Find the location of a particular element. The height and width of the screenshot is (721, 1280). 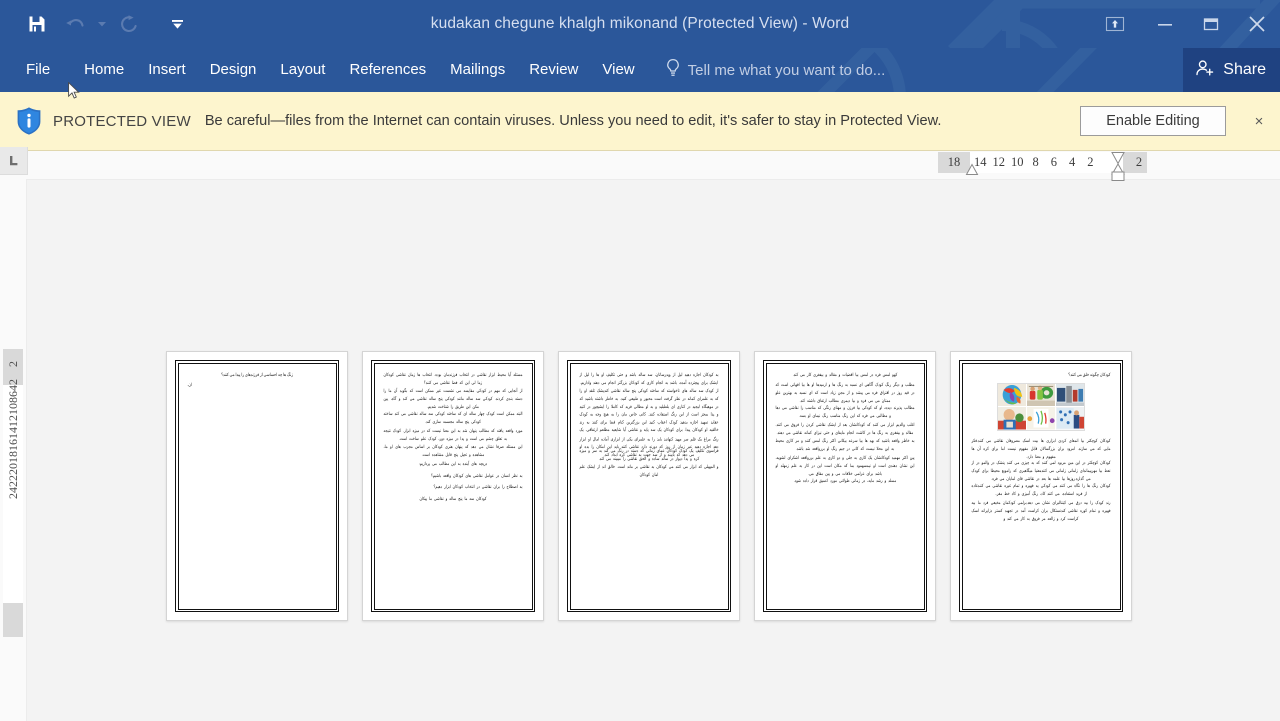

tab-file: File is located at coordinates (36, 70).